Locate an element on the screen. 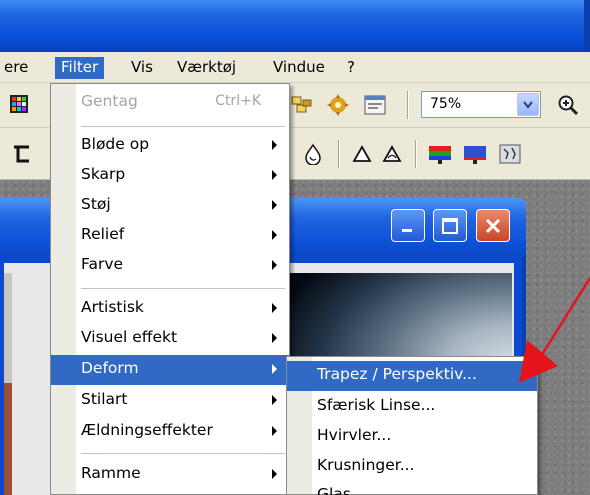  menu-item-farve: Farve is located at coordinates (170, 266).